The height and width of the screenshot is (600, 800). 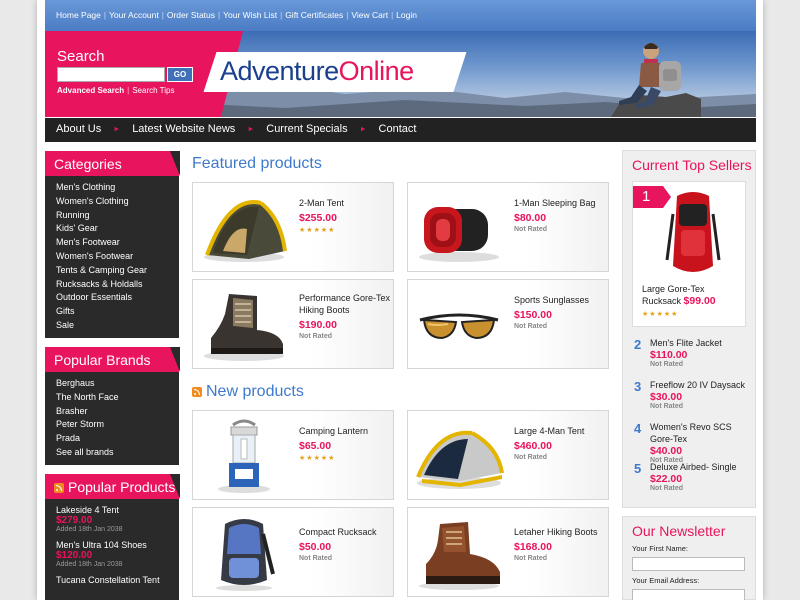 What do you see at coordinates (117, 326) in the screenshot?
I see `category-sale: Sale` at bounding box center [117, 326].